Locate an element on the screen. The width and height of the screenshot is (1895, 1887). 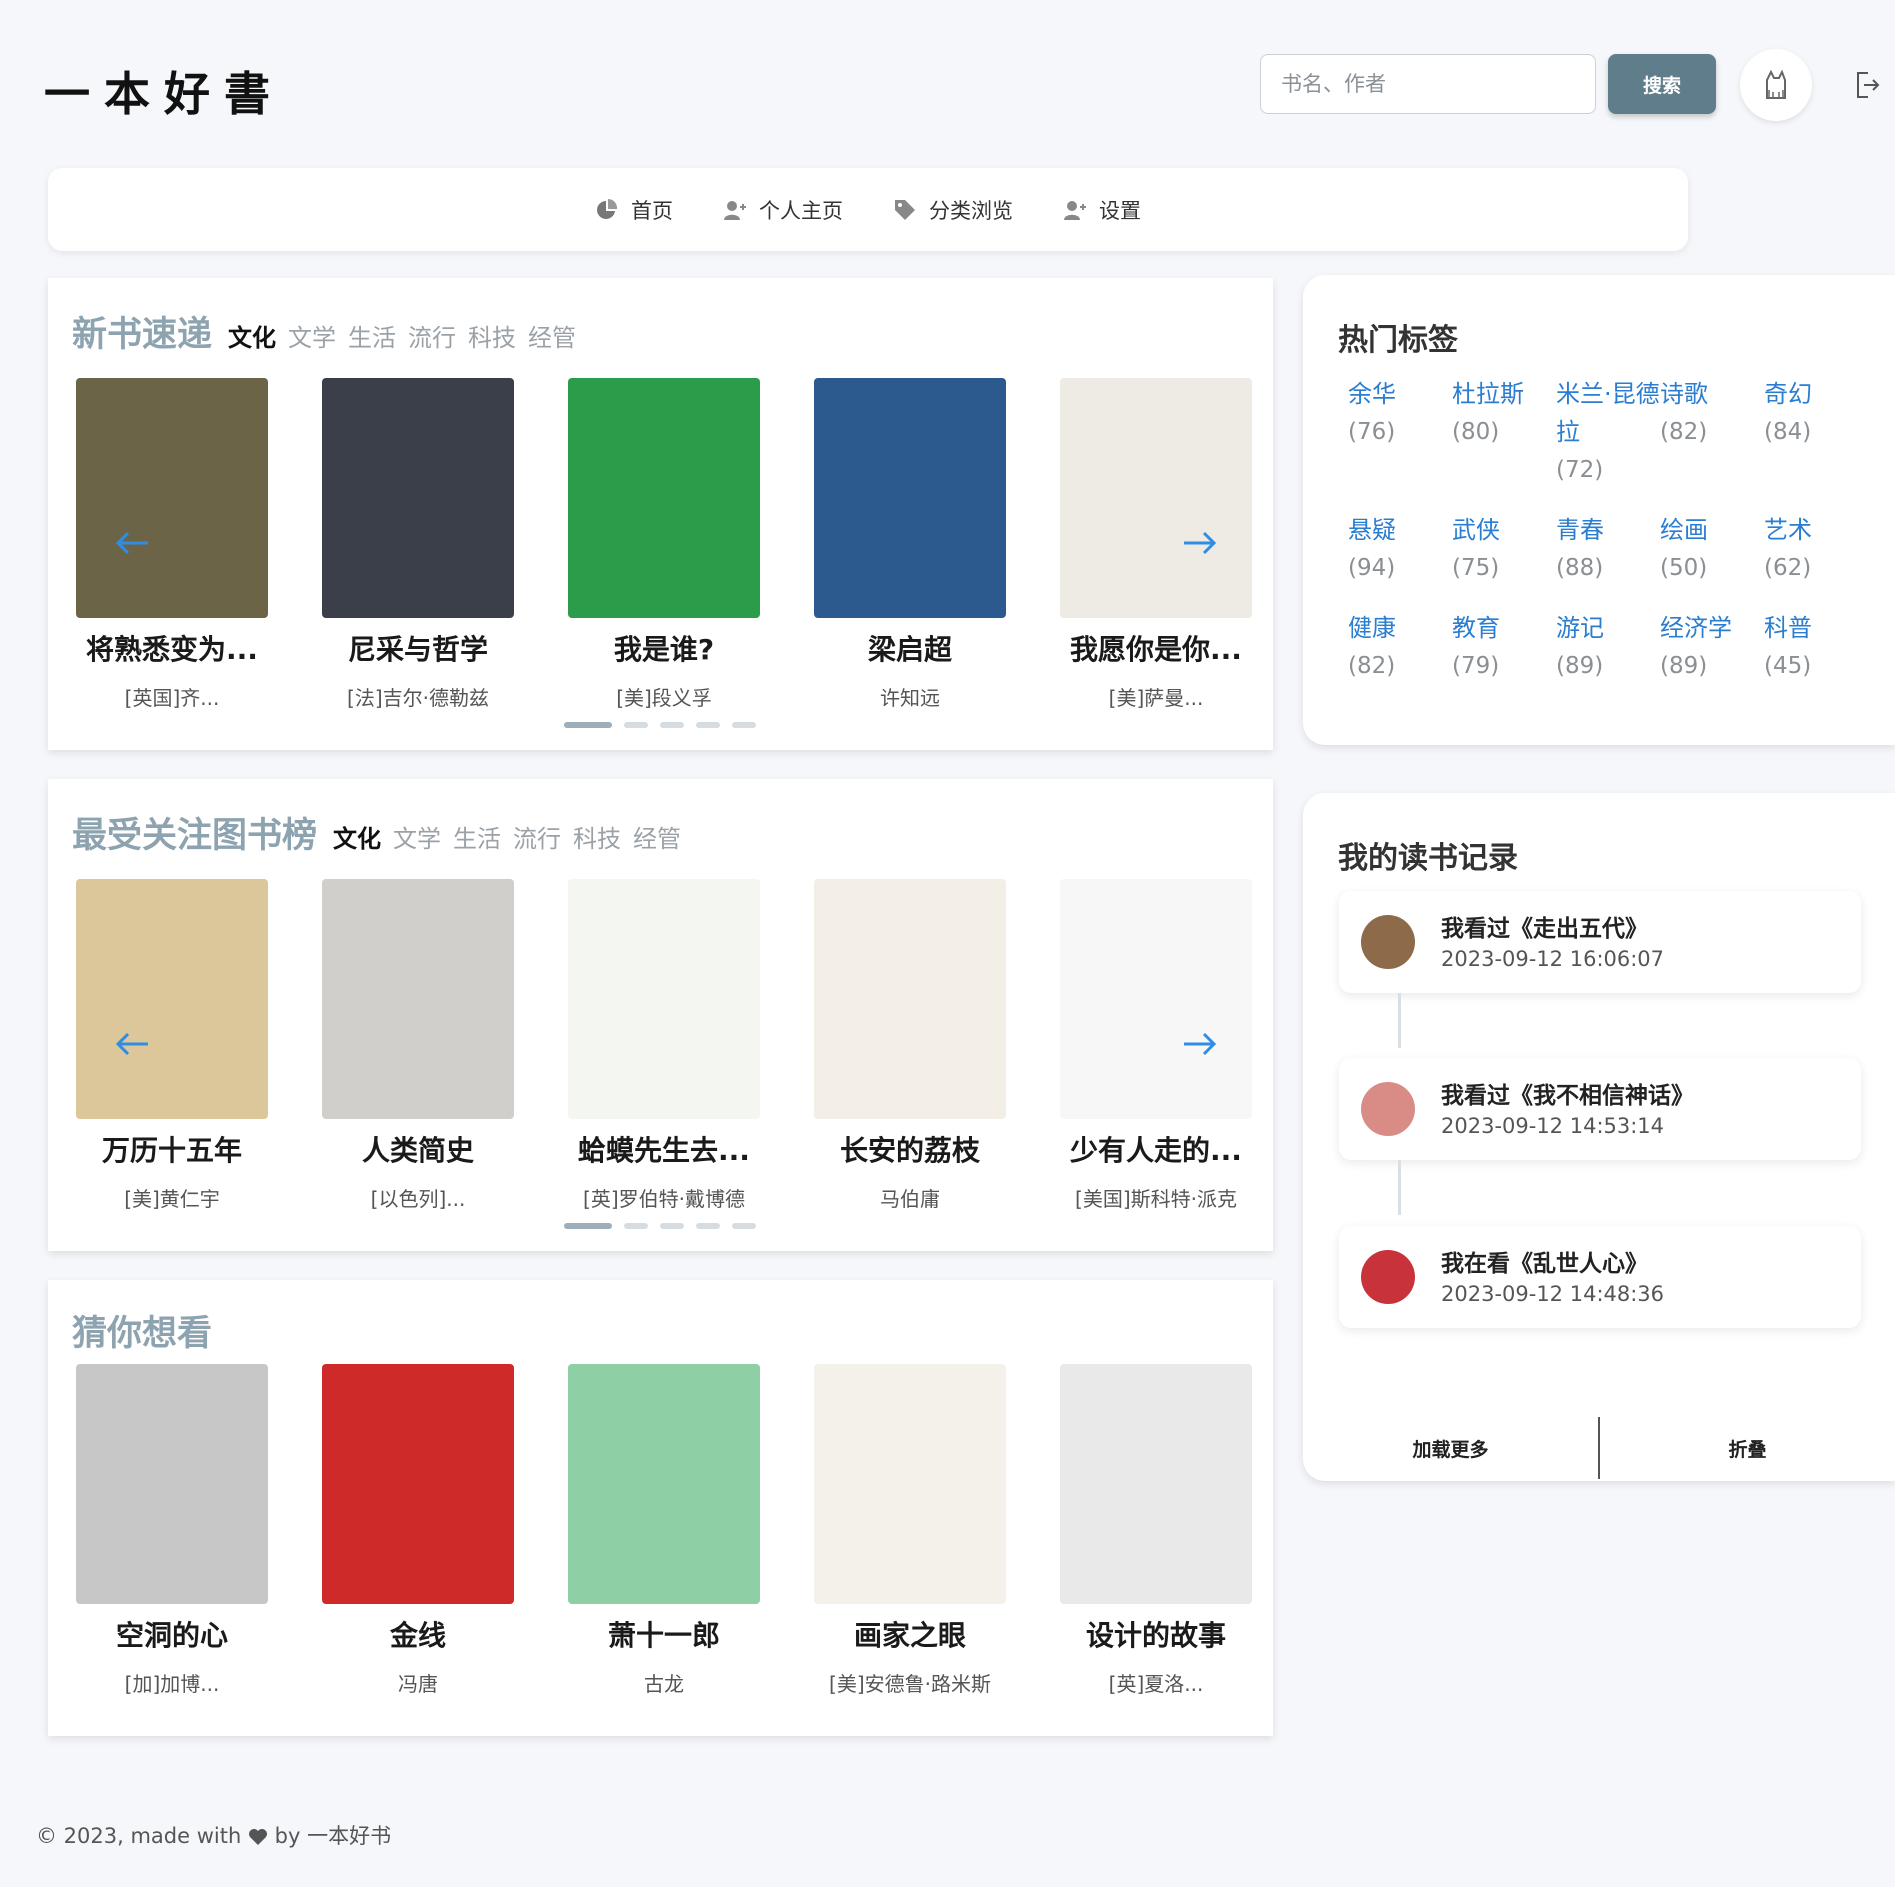
tag-name: 诗歌 is located at coordinates (1712, 394).